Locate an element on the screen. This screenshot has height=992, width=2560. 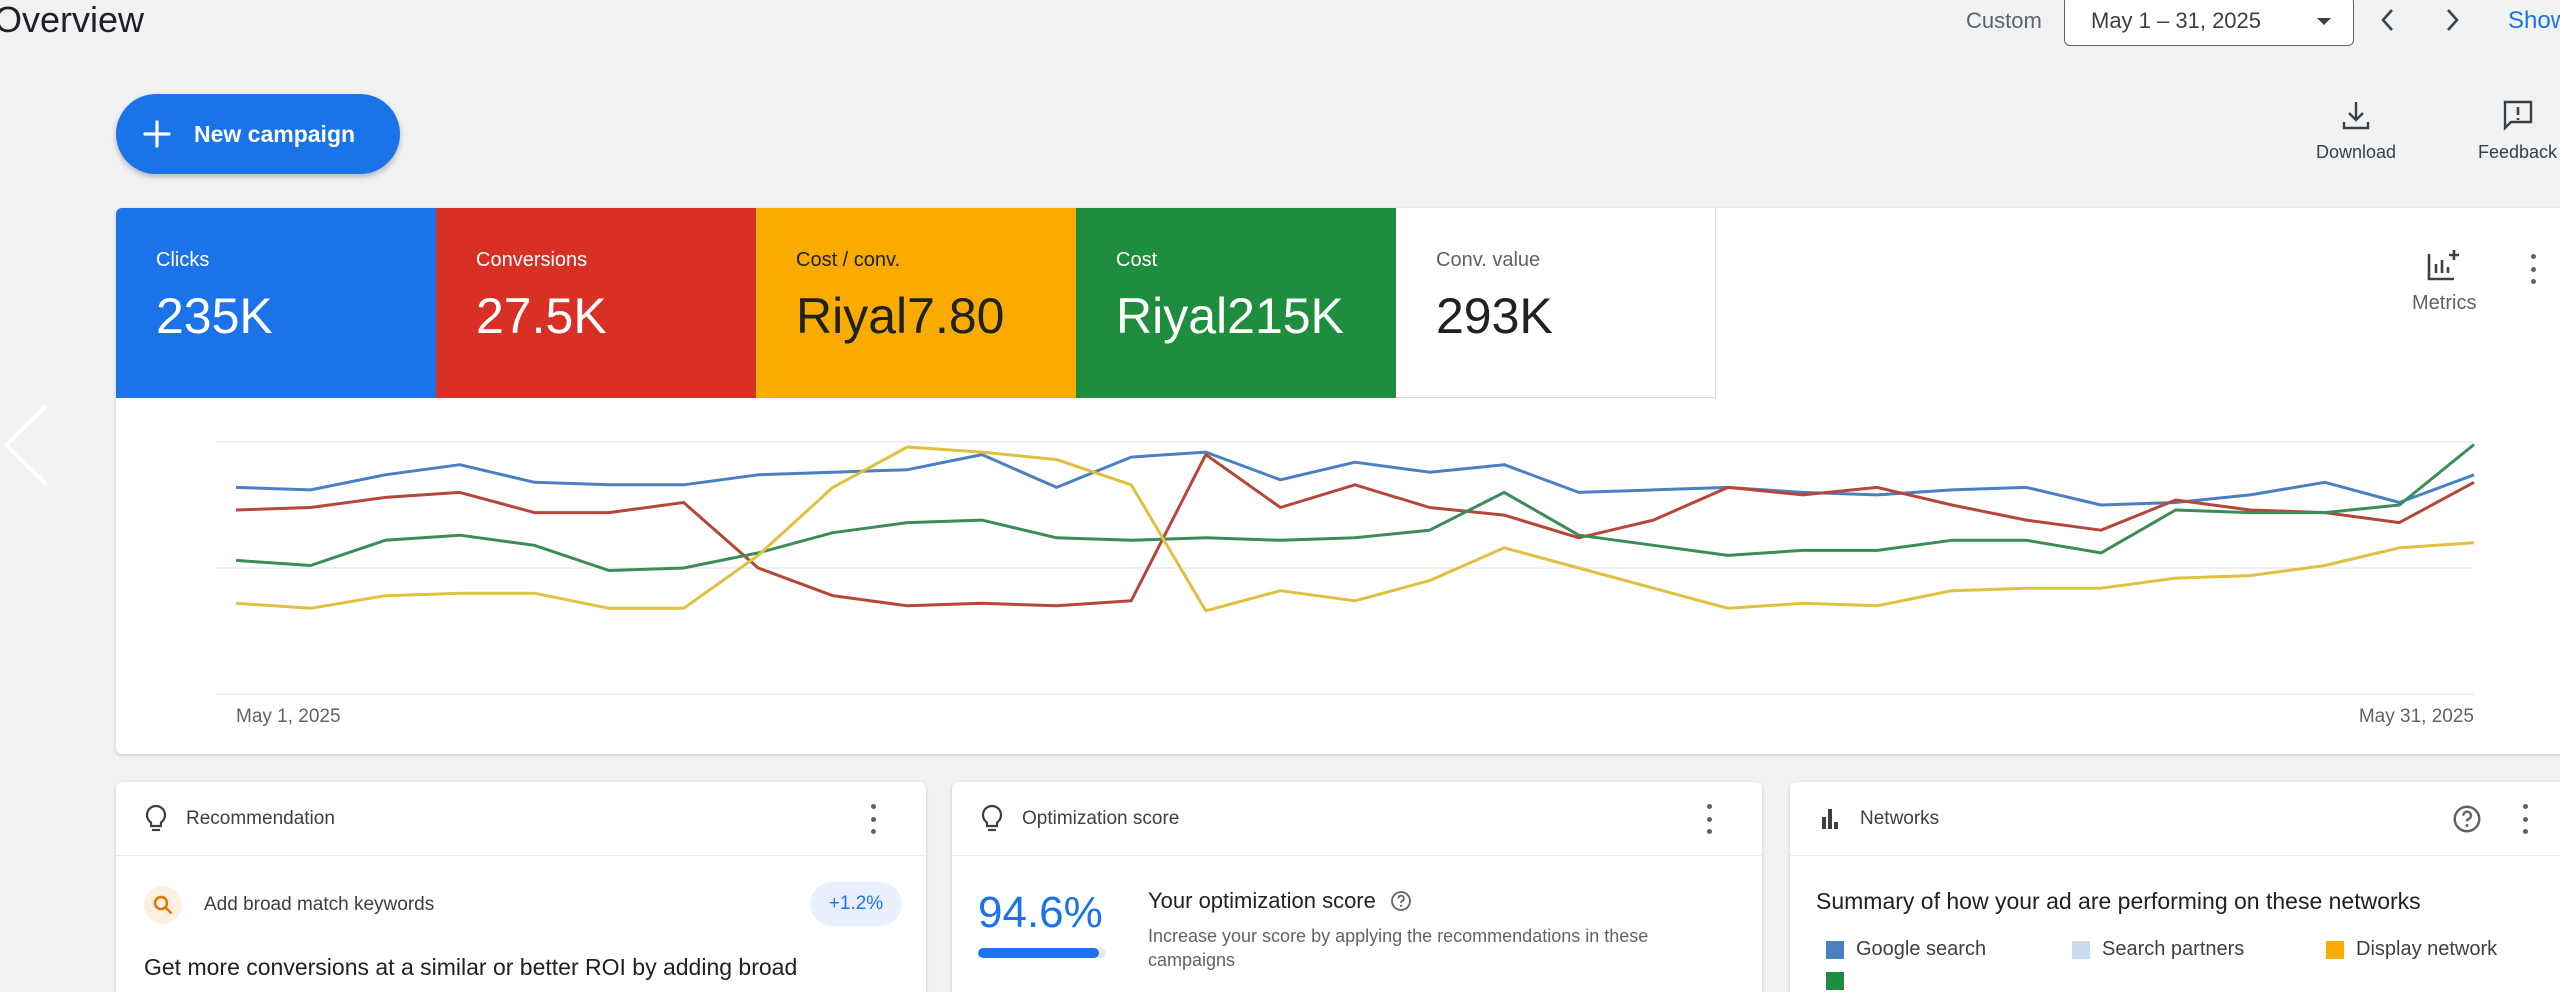
legend-partial-item is located at coordinates (1841, 981).